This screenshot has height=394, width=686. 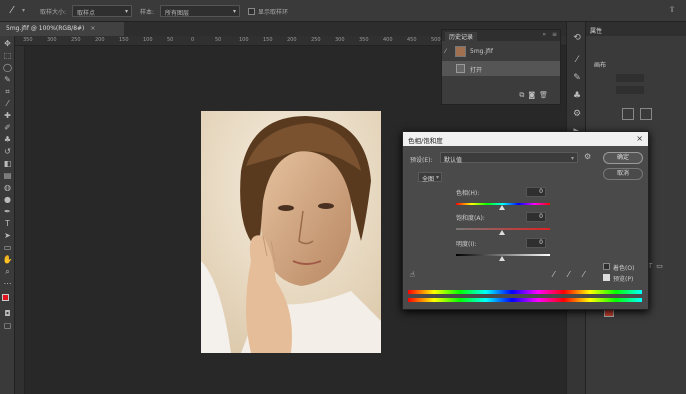 I want to click on history-snapshot-row: ⁄ 5mg.jfif, so click(x=501, y=51).